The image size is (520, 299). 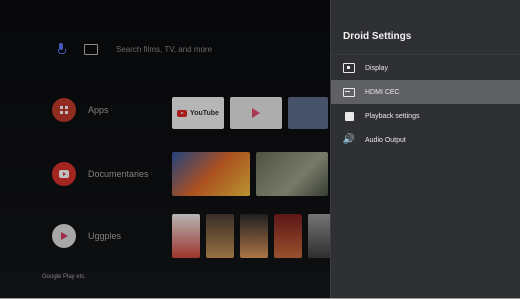 I want to click on menu-item-label: Audio Output, so click(x=385, y=140).